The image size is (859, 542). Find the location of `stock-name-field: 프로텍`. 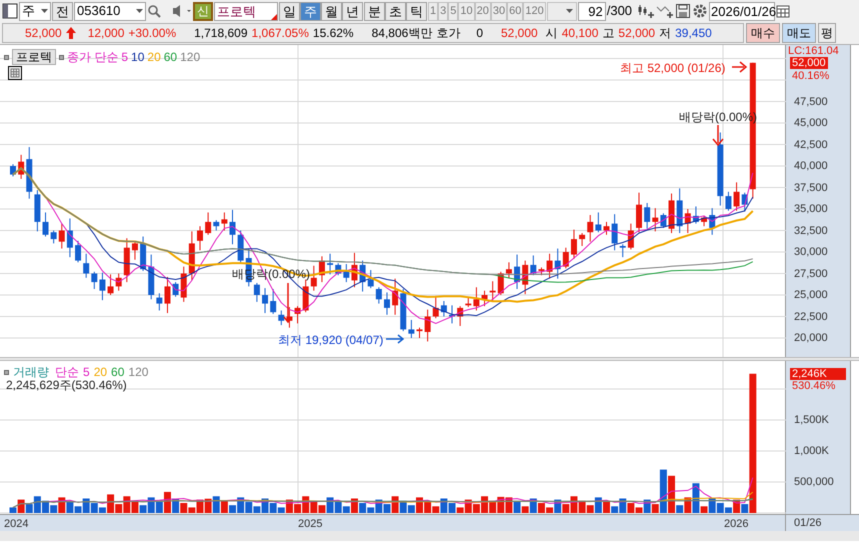

stock-name-field: 프로텍 is located at coordinates (246, 11).